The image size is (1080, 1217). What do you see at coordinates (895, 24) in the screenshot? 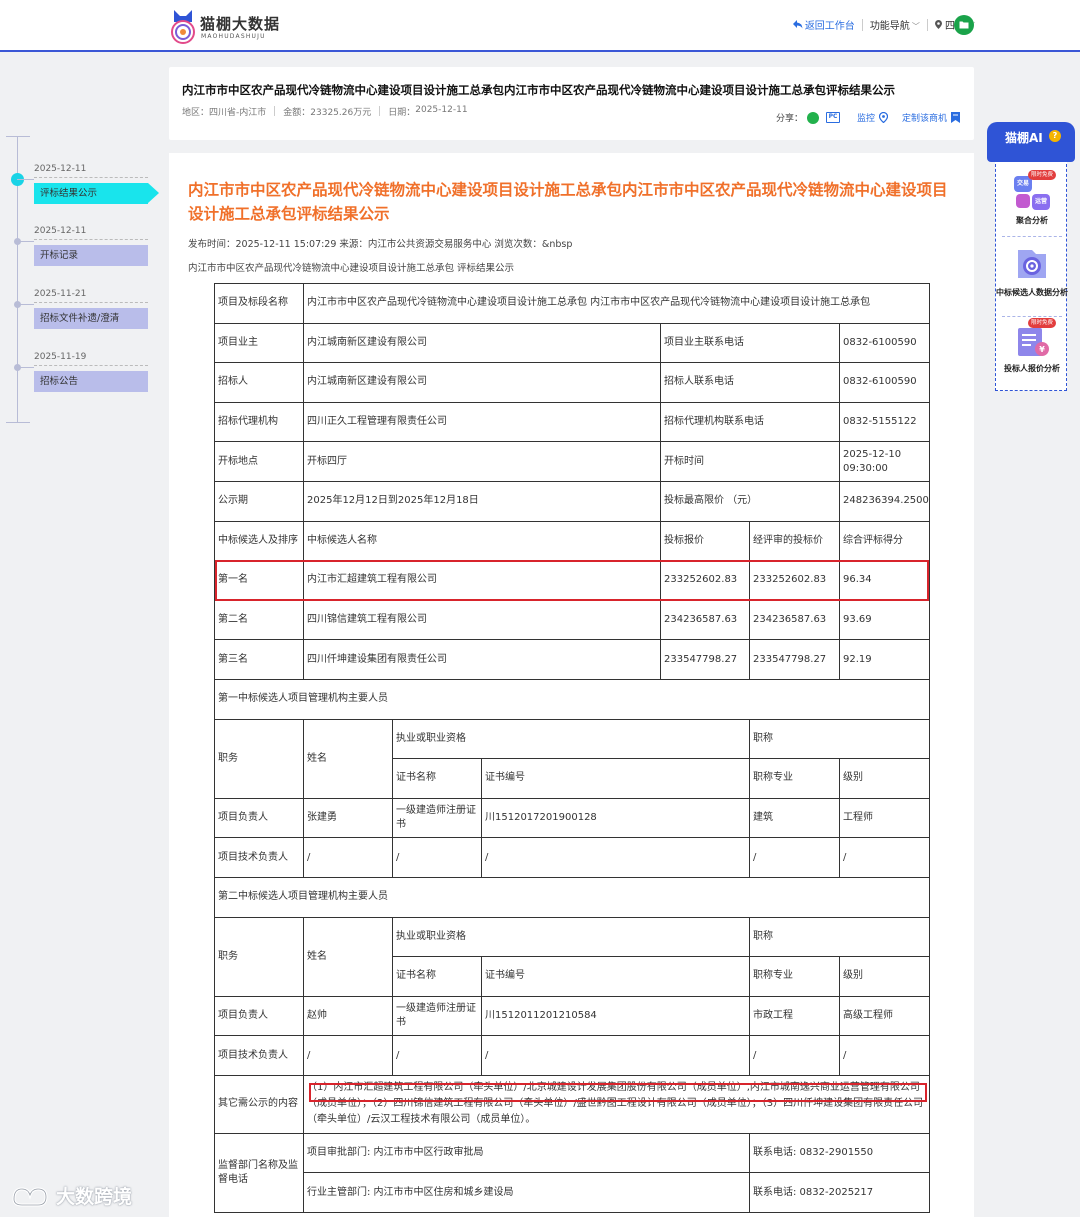
I see `function-nav-menu: 功能导航 ﹀` at bounding box center [895, 24].